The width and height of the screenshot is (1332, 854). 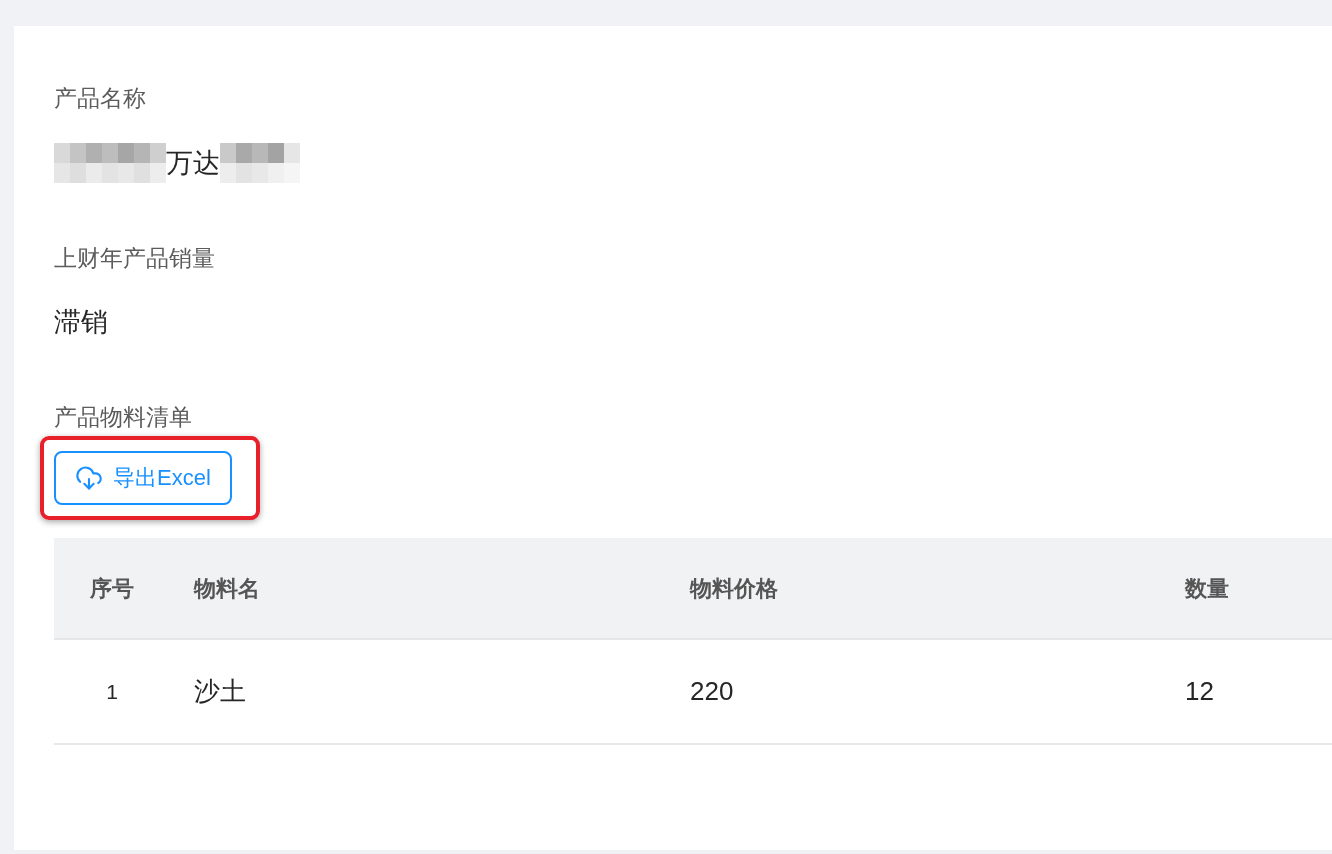 I want to click on field-label: 上财年产品销量, so click(x=134, y=258).